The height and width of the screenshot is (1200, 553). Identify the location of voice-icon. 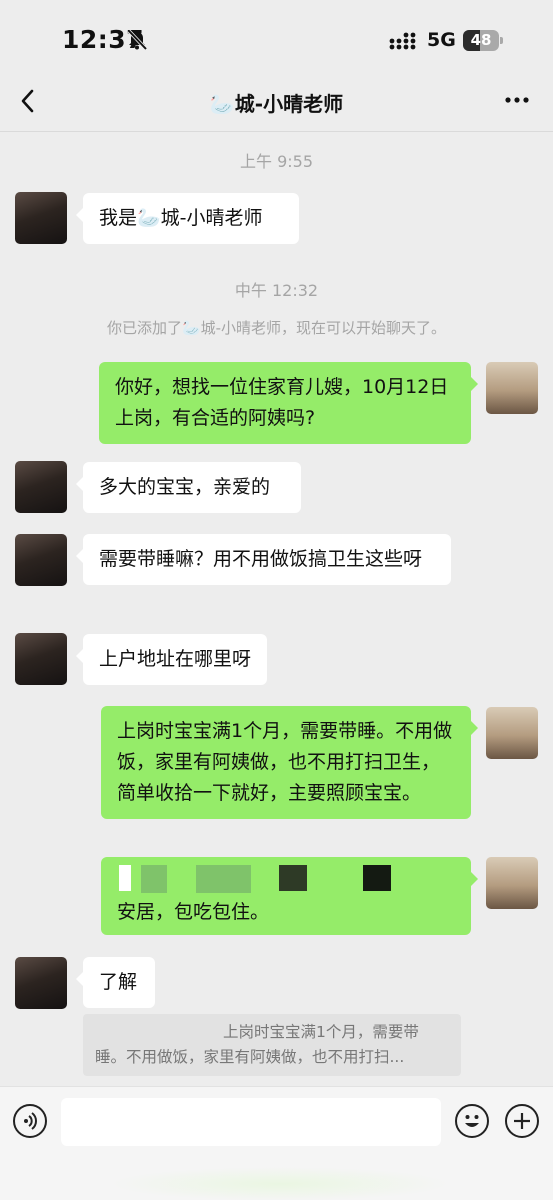
(30, 1121).